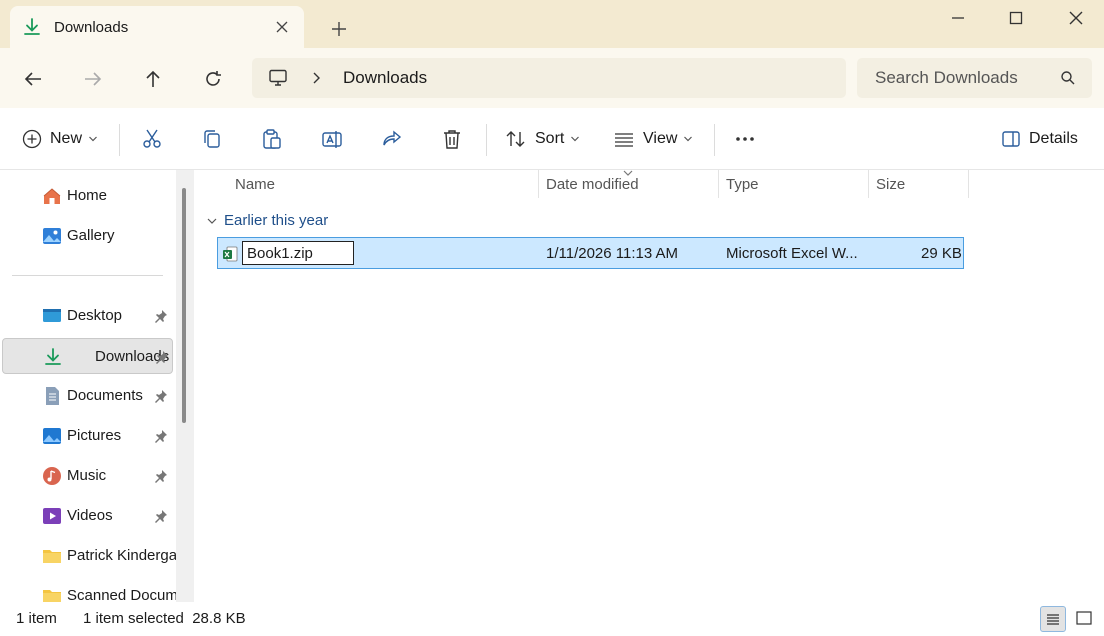 The height and width of the screenshot is (636, 1104). Describe the element at coordinates (660, 138) in the screenshot. I see `view-label: View` at that location.